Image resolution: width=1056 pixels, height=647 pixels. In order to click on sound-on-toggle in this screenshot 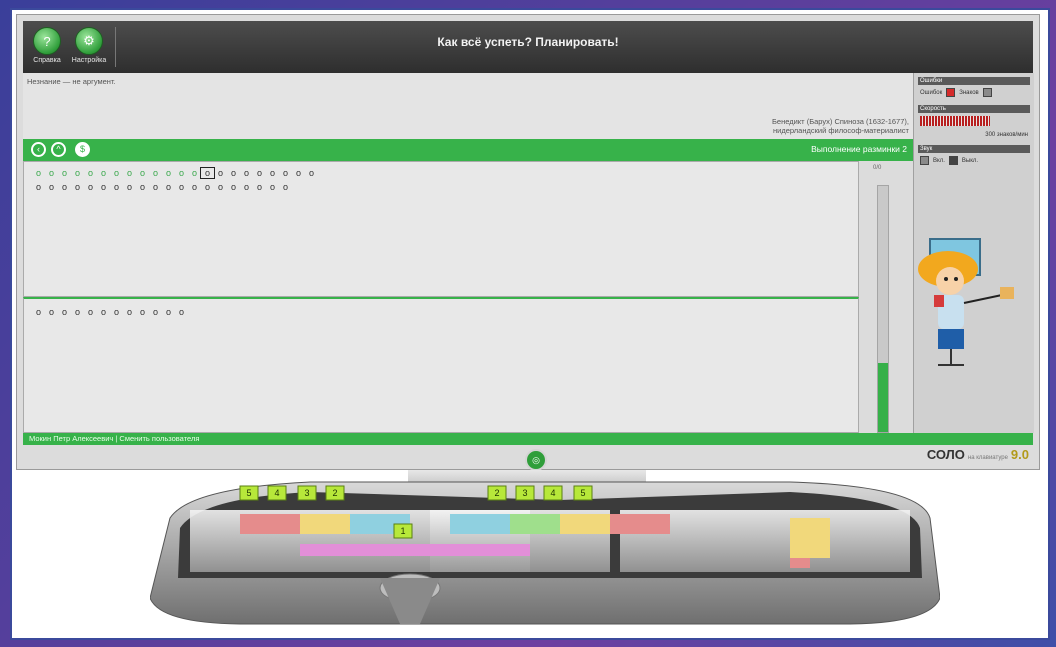, I will do `click(924, 160)`.